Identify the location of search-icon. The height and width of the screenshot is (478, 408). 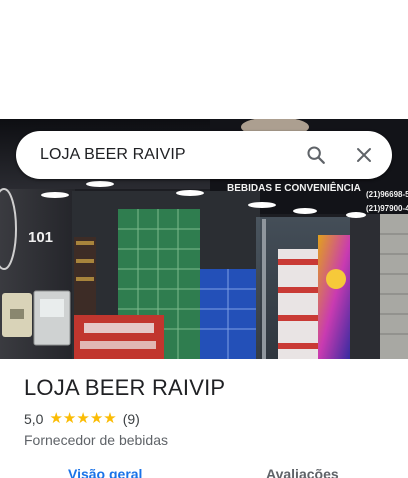
(316, 155).